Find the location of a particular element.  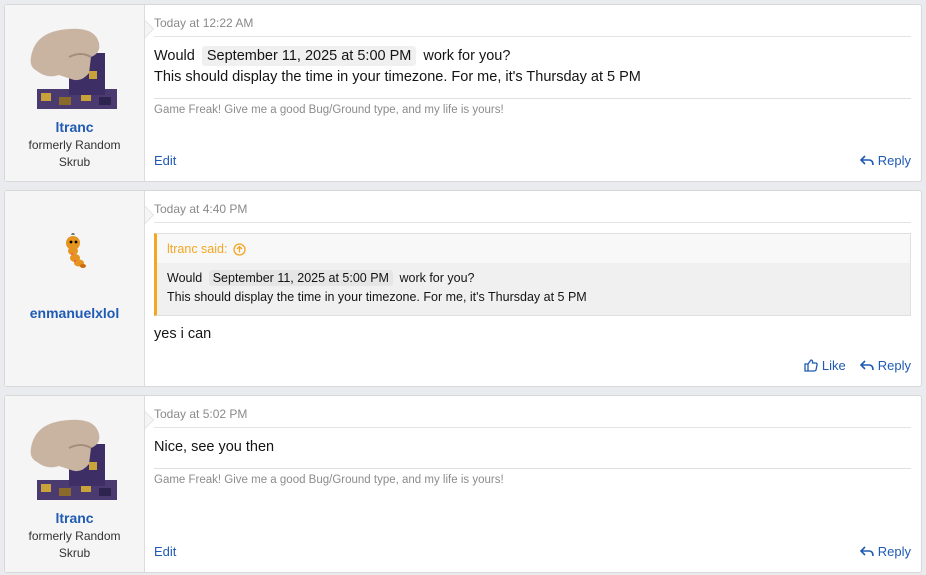

thumbs-up-icon is located at coordinates (811, 365).